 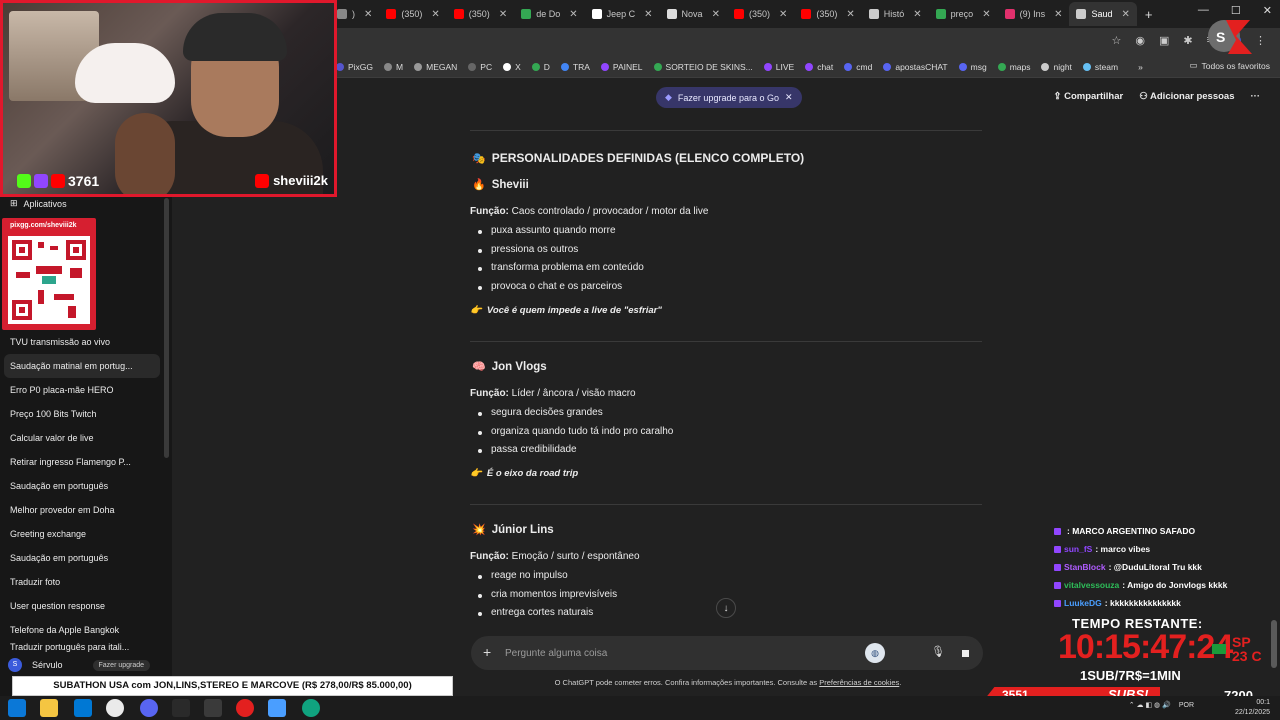 What do you see at coordinates (574, 413) in the screenshot?
I see `trait-item: segura decisões grandes` at bounding box center [574, 413].